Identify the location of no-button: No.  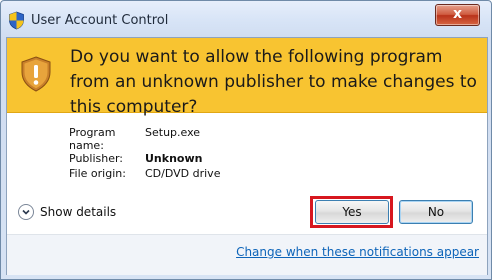
(436, 212).